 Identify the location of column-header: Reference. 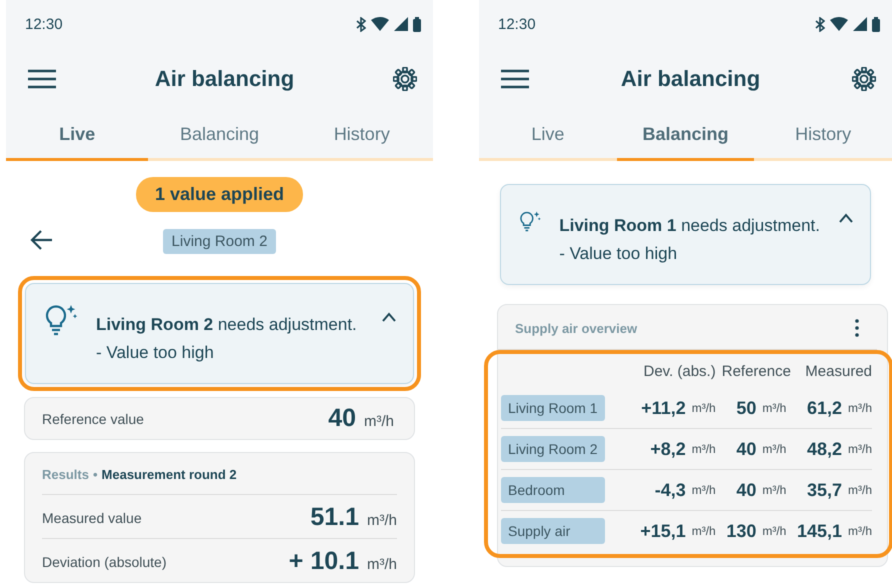
(756, 372).